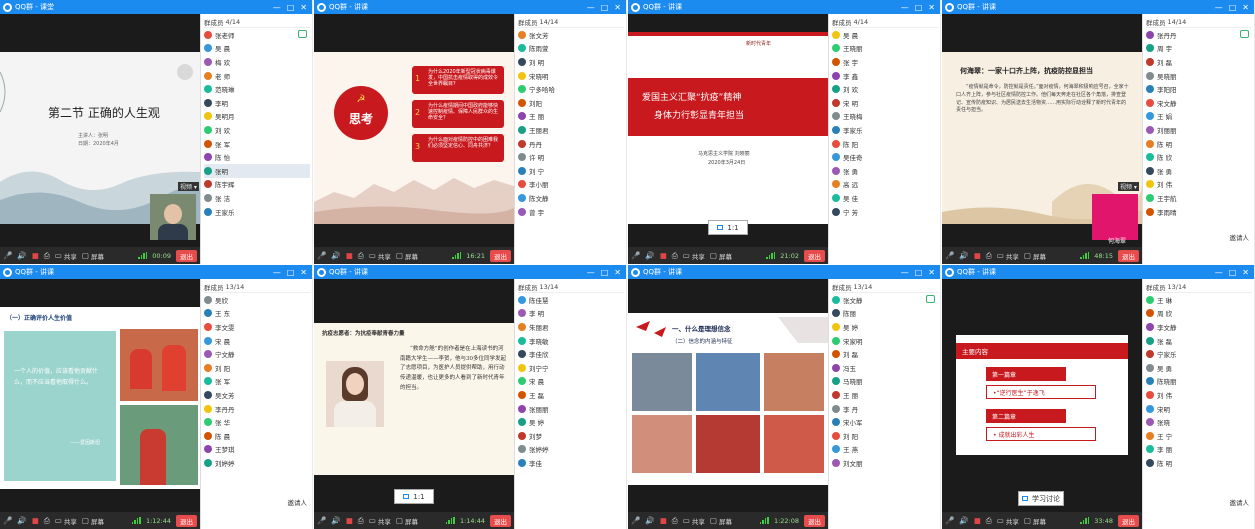  I want to click on member-item: 王 燕, so click(885, 450).